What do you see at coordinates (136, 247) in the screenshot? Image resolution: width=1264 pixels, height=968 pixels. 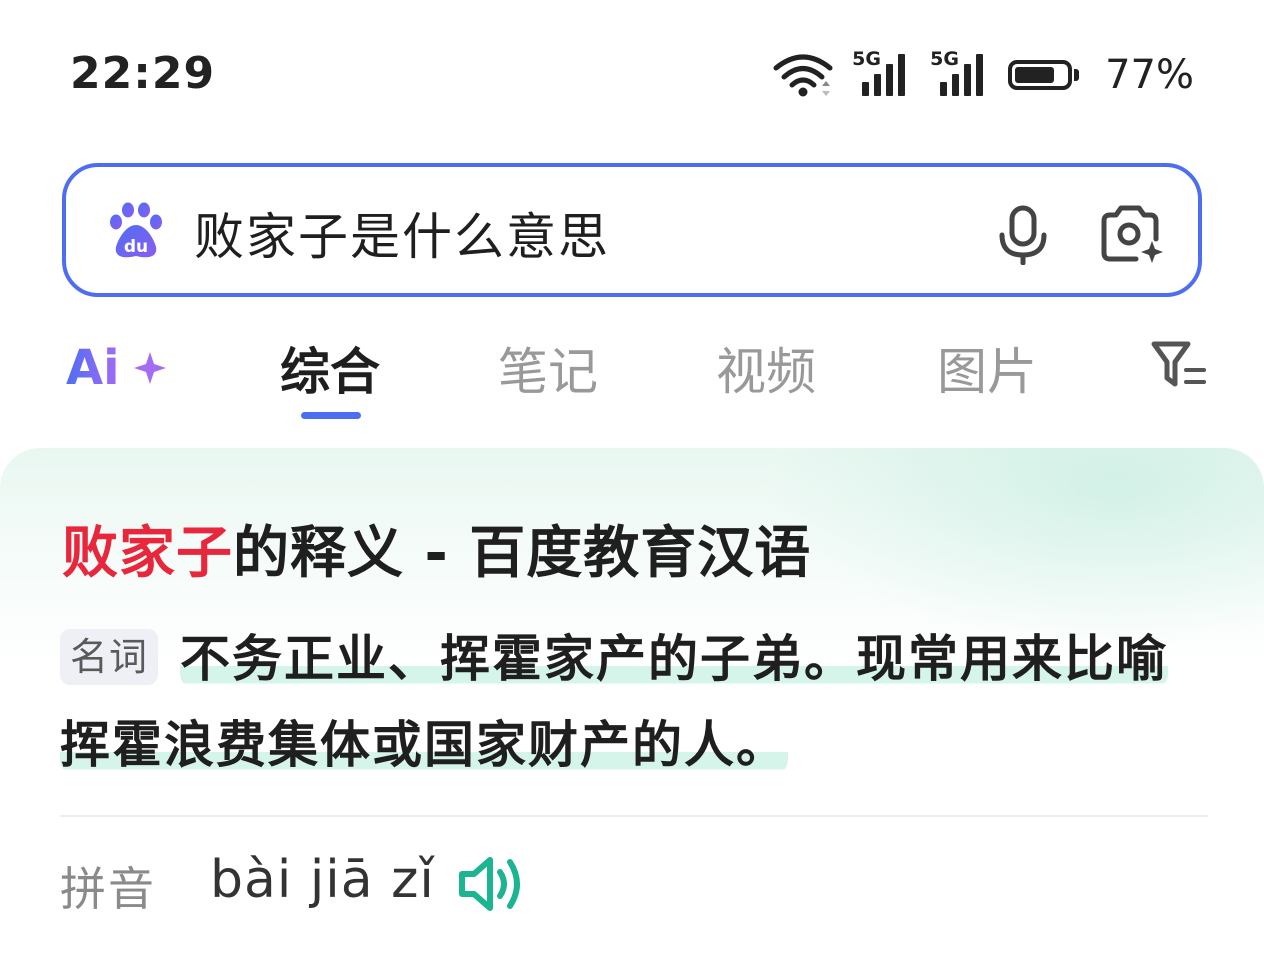 I see `baidu-logo-text: du` at bounding box center [136, 247].